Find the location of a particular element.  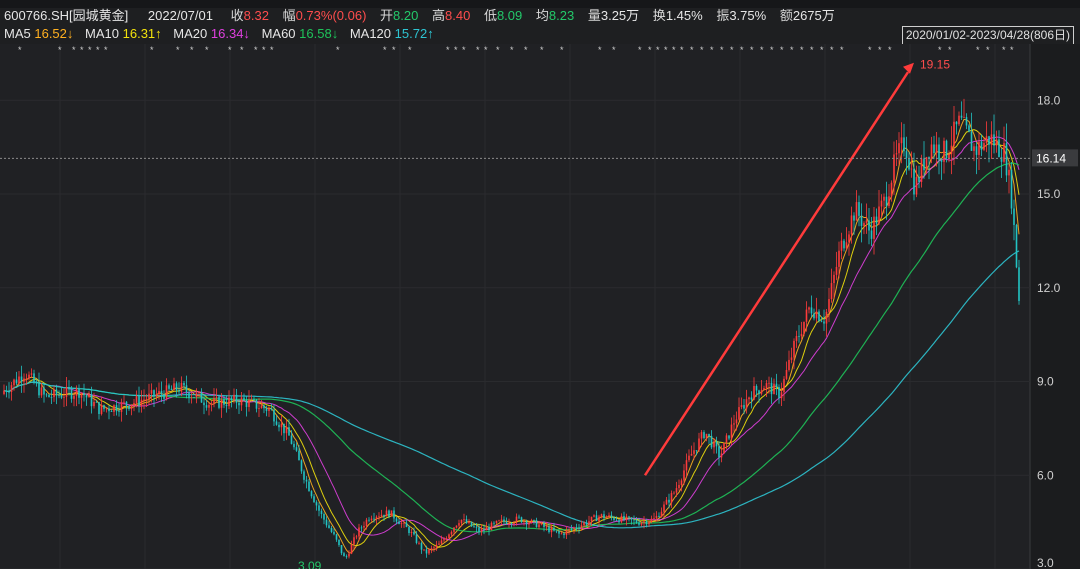

event-star-18: * is located at coordinates (394, 50).